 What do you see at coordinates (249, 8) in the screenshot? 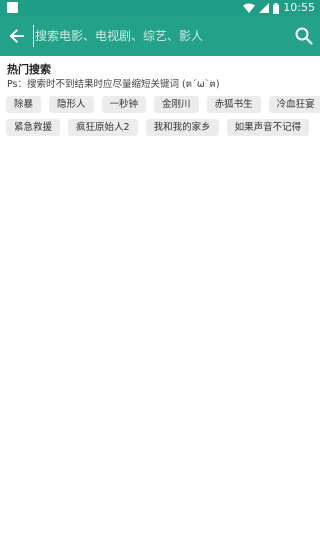
I see `wifi-icon` at bounding box center [249, 8].